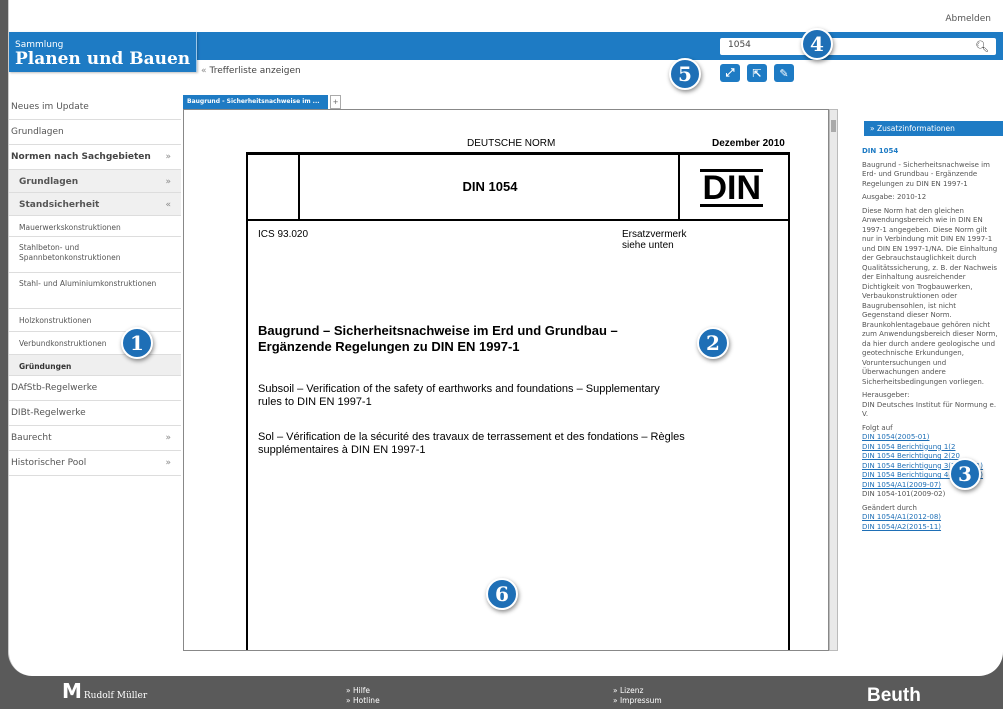  I want to click on sidebar-item-grundlagen: Grundlagen, so click(95, 132).